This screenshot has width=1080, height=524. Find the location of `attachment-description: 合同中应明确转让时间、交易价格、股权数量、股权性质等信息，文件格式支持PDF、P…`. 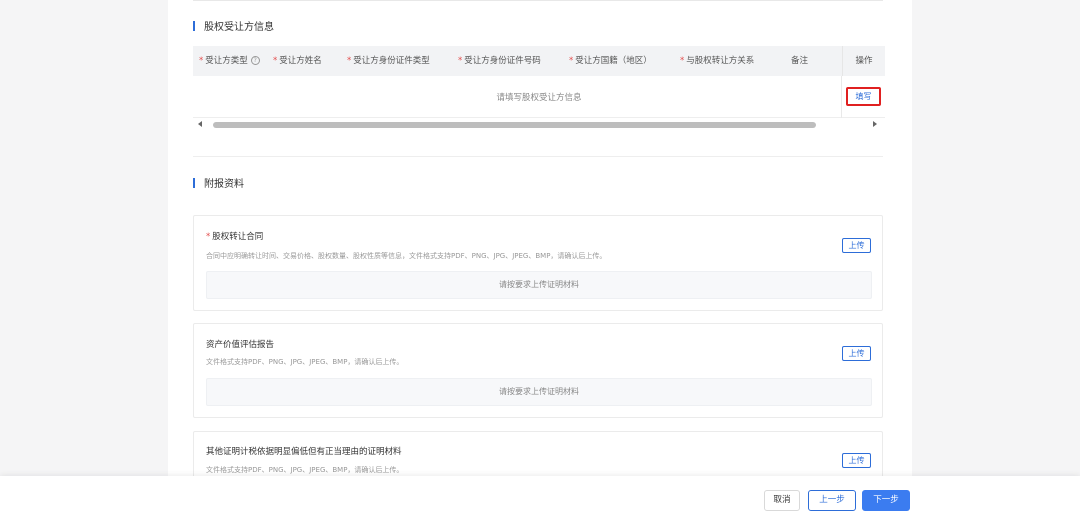

attachment-description: 合同中应明确转让时间、交易价格、股权数量、股权性质等信息，文件格式支持PDF、P… is located at coordinates (406, 256).